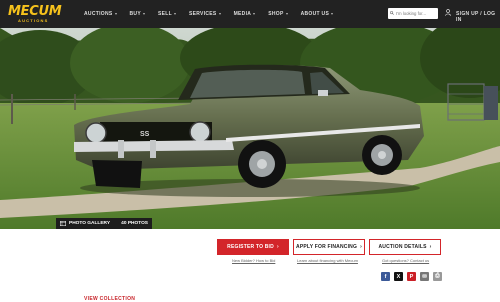  I want to click on nav-item-label: MEDIA, so click(242, 14).